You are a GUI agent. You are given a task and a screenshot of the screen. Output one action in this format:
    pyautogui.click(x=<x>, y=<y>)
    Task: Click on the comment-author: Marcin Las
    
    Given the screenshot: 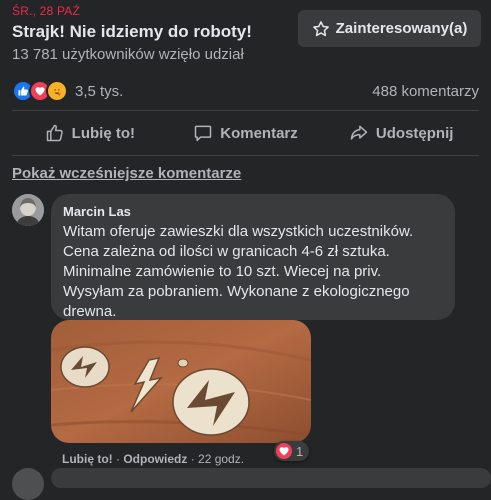 What is the action you would take?
    pyautogui.click(x=253, y=211)
    